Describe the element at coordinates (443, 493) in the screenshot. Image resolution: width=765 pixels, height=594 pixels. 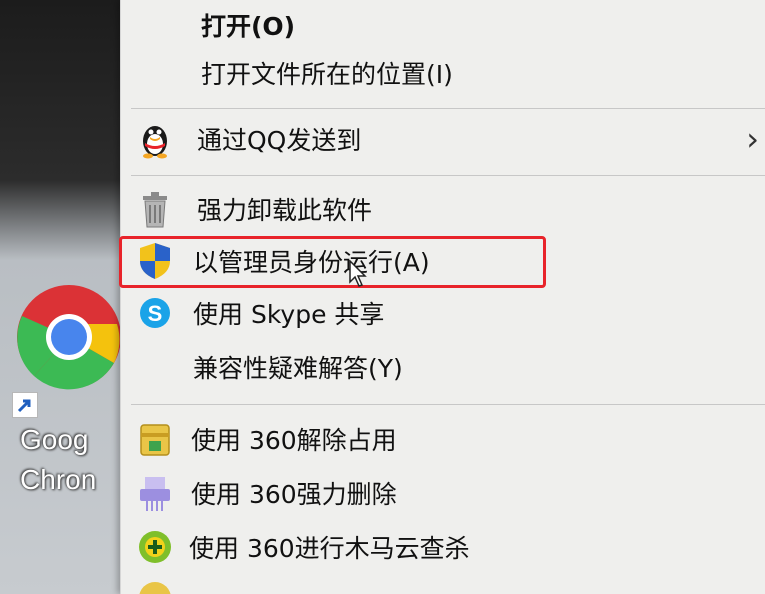
I see `menu-item-delete-360: 使用 360强力删除` at that location.